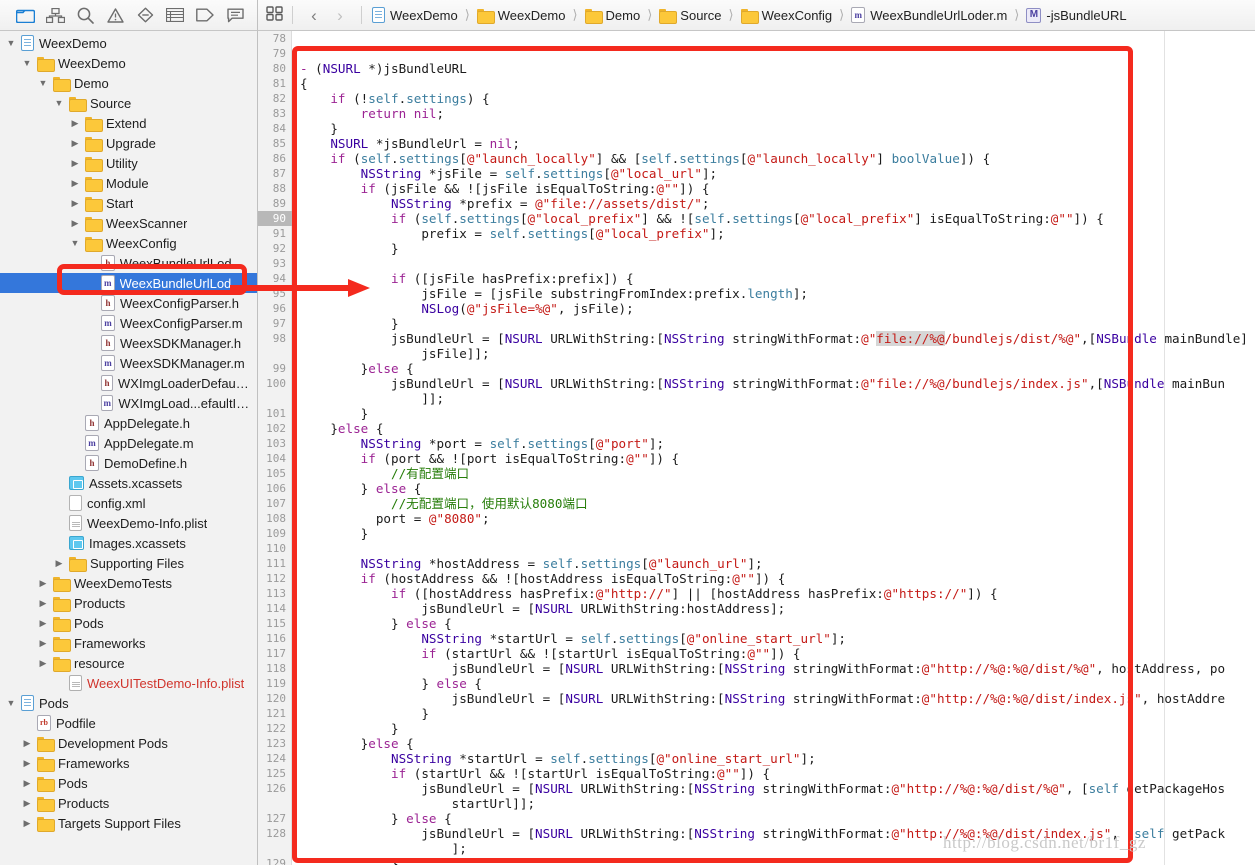 The image size is (1255, 865). Describe the element at coordinates (756, 68) in the screenshot. I see `code-line: 80 - (NSURL *)jsBundleURL` at that location.